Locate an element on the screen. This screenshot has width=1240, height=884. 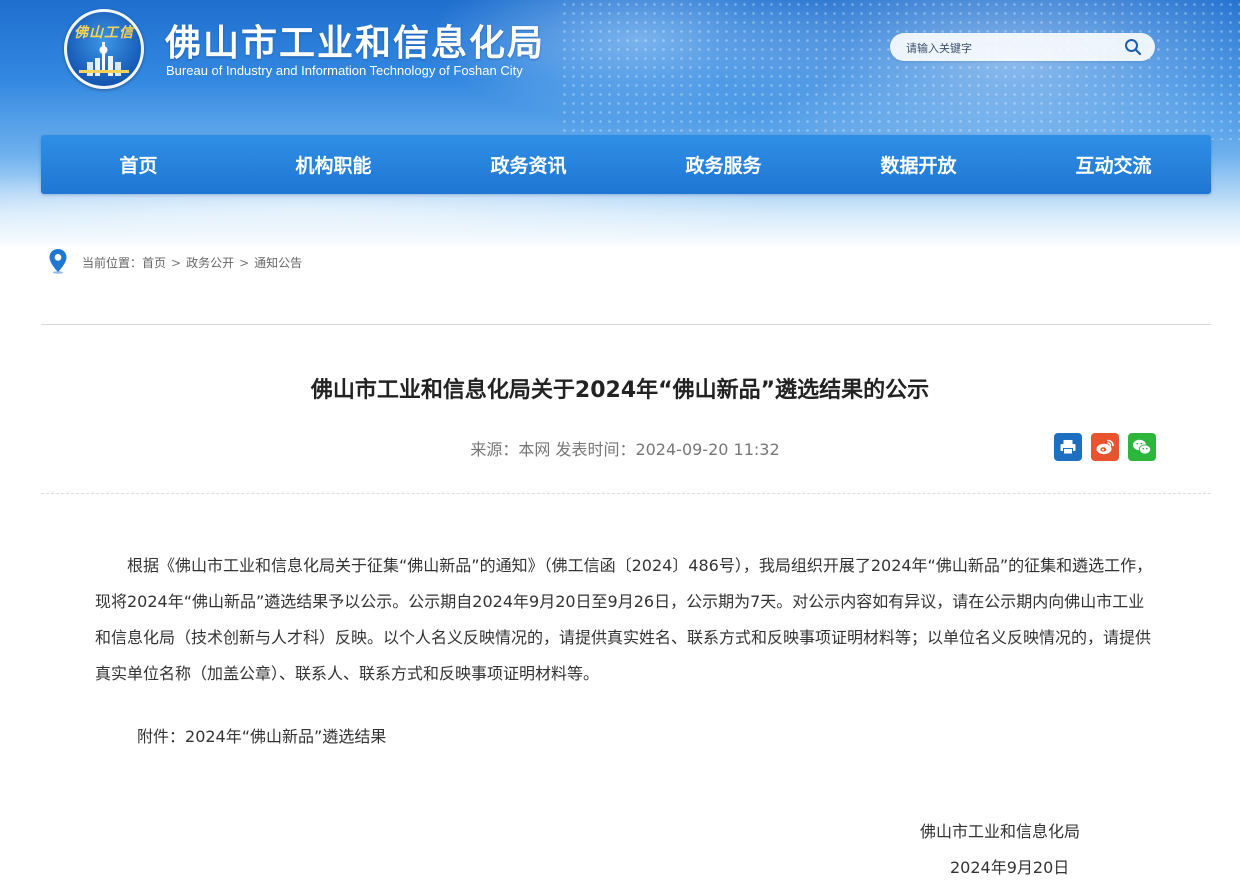
header-decoration is located at coordinates (900, 70).